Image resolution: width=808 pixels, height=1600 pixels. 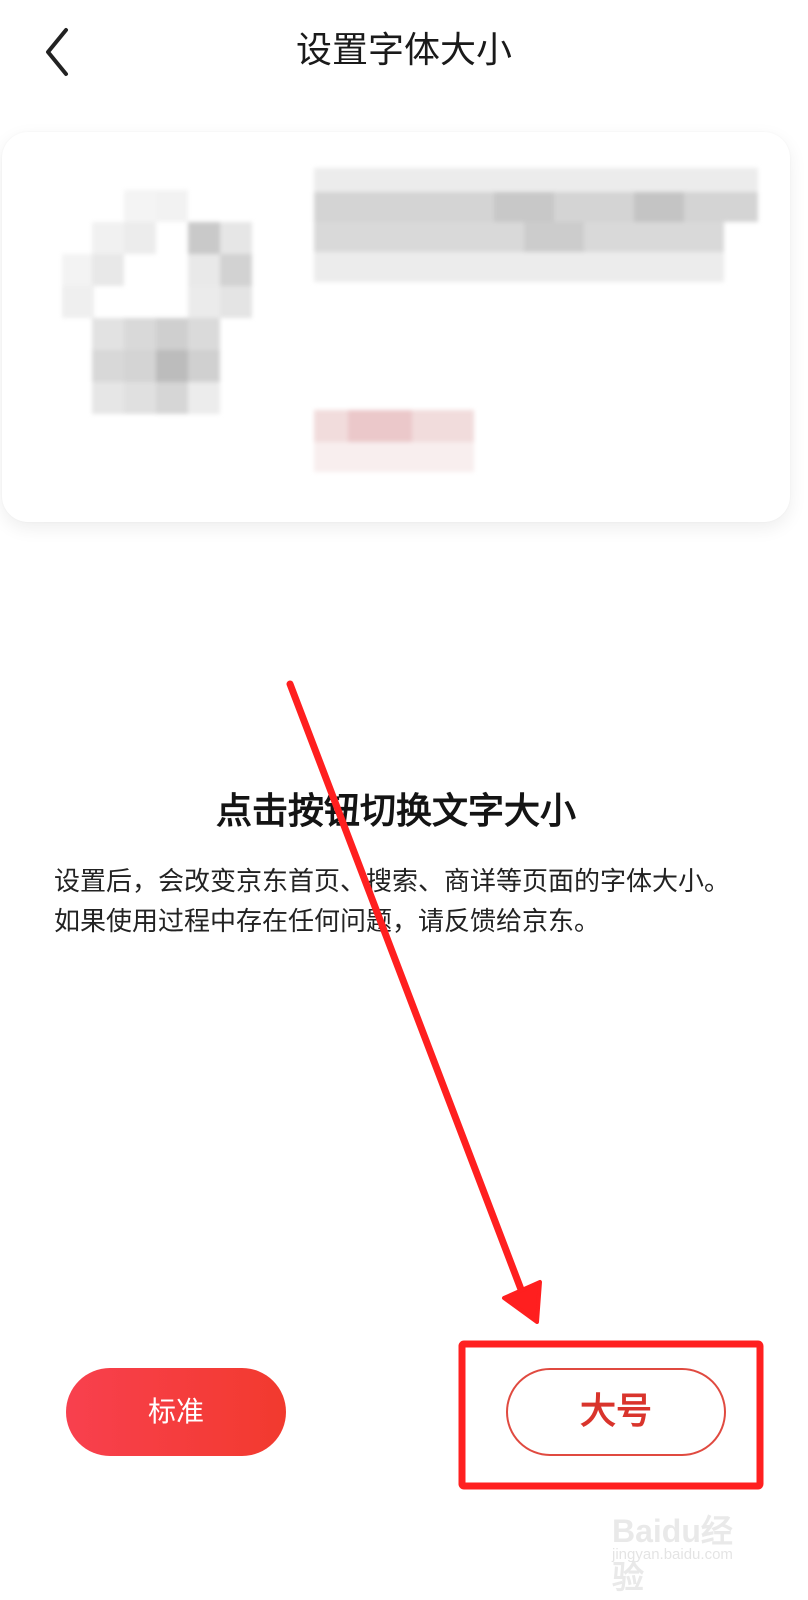 What do you see at coordinates (672, 1554) in the screenshot?
I see `watermark-url: jingyan.baidu.com` at bounding box center [672, 1554].